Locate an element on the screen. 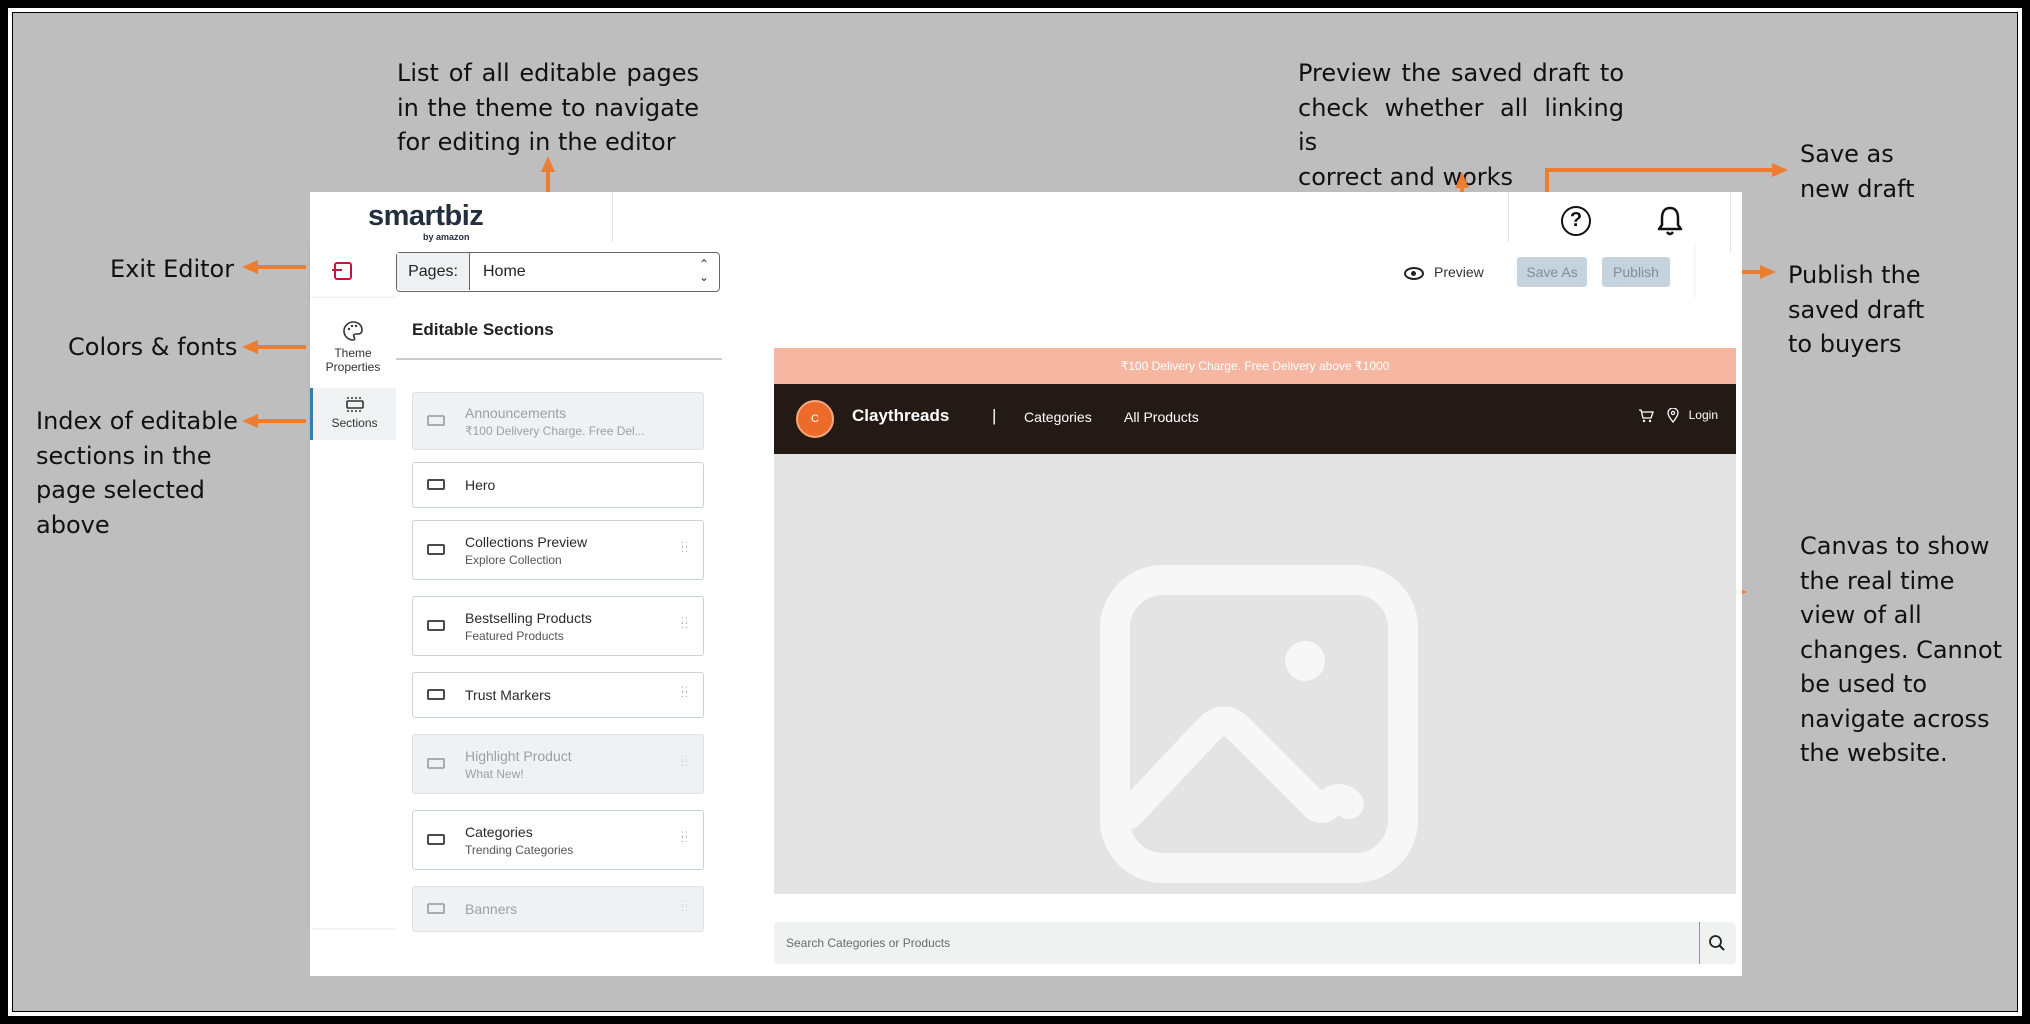 The image size is (2030, 1024). theme-properties-tab: Theme Properties is located at coordinates (353, 347).